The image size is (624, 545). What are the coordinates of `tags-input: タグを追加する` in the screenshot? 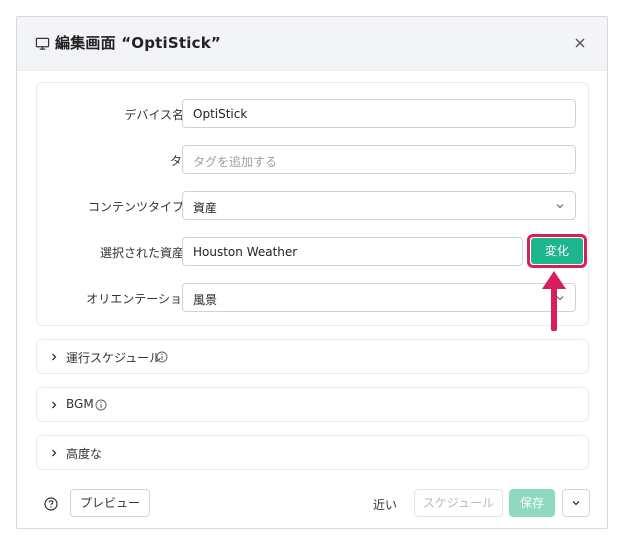 It's located at (379, 159).